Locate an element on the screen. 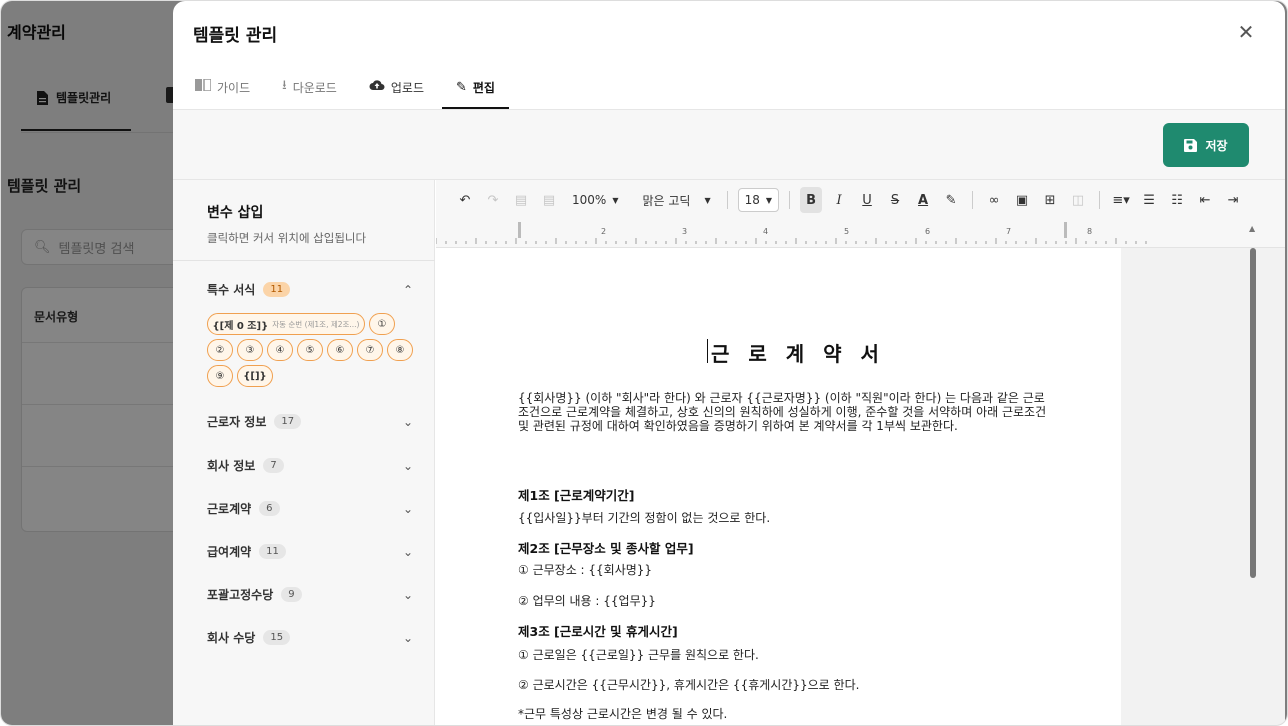 Image resolution: width=1288 pixels, height=726 pixels. tab-download: ⭳ 다운로드 is located at coordinates (309, 87).